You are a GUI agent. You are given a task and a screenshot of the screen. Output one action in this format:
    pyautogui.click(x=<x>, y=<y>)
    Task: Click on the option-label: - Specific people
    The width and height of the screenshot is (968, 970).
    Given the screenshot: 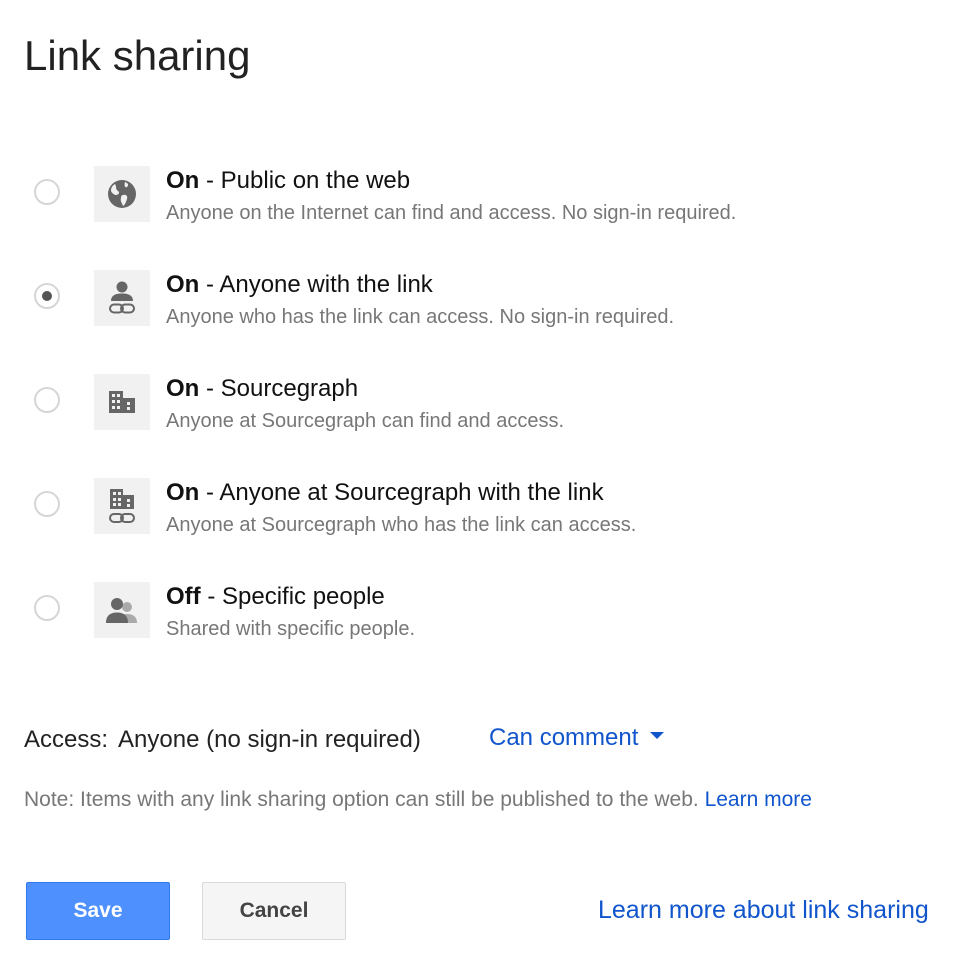 What is the action you would take?
    pyautogui.click(x=292, y=596)
    